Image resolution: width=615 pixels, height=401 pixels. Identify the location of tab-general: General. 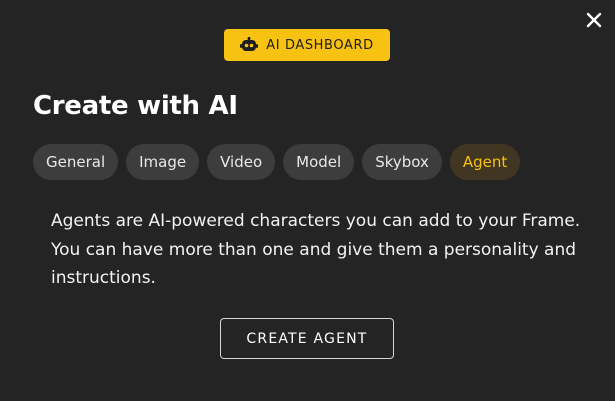
(76, 162).